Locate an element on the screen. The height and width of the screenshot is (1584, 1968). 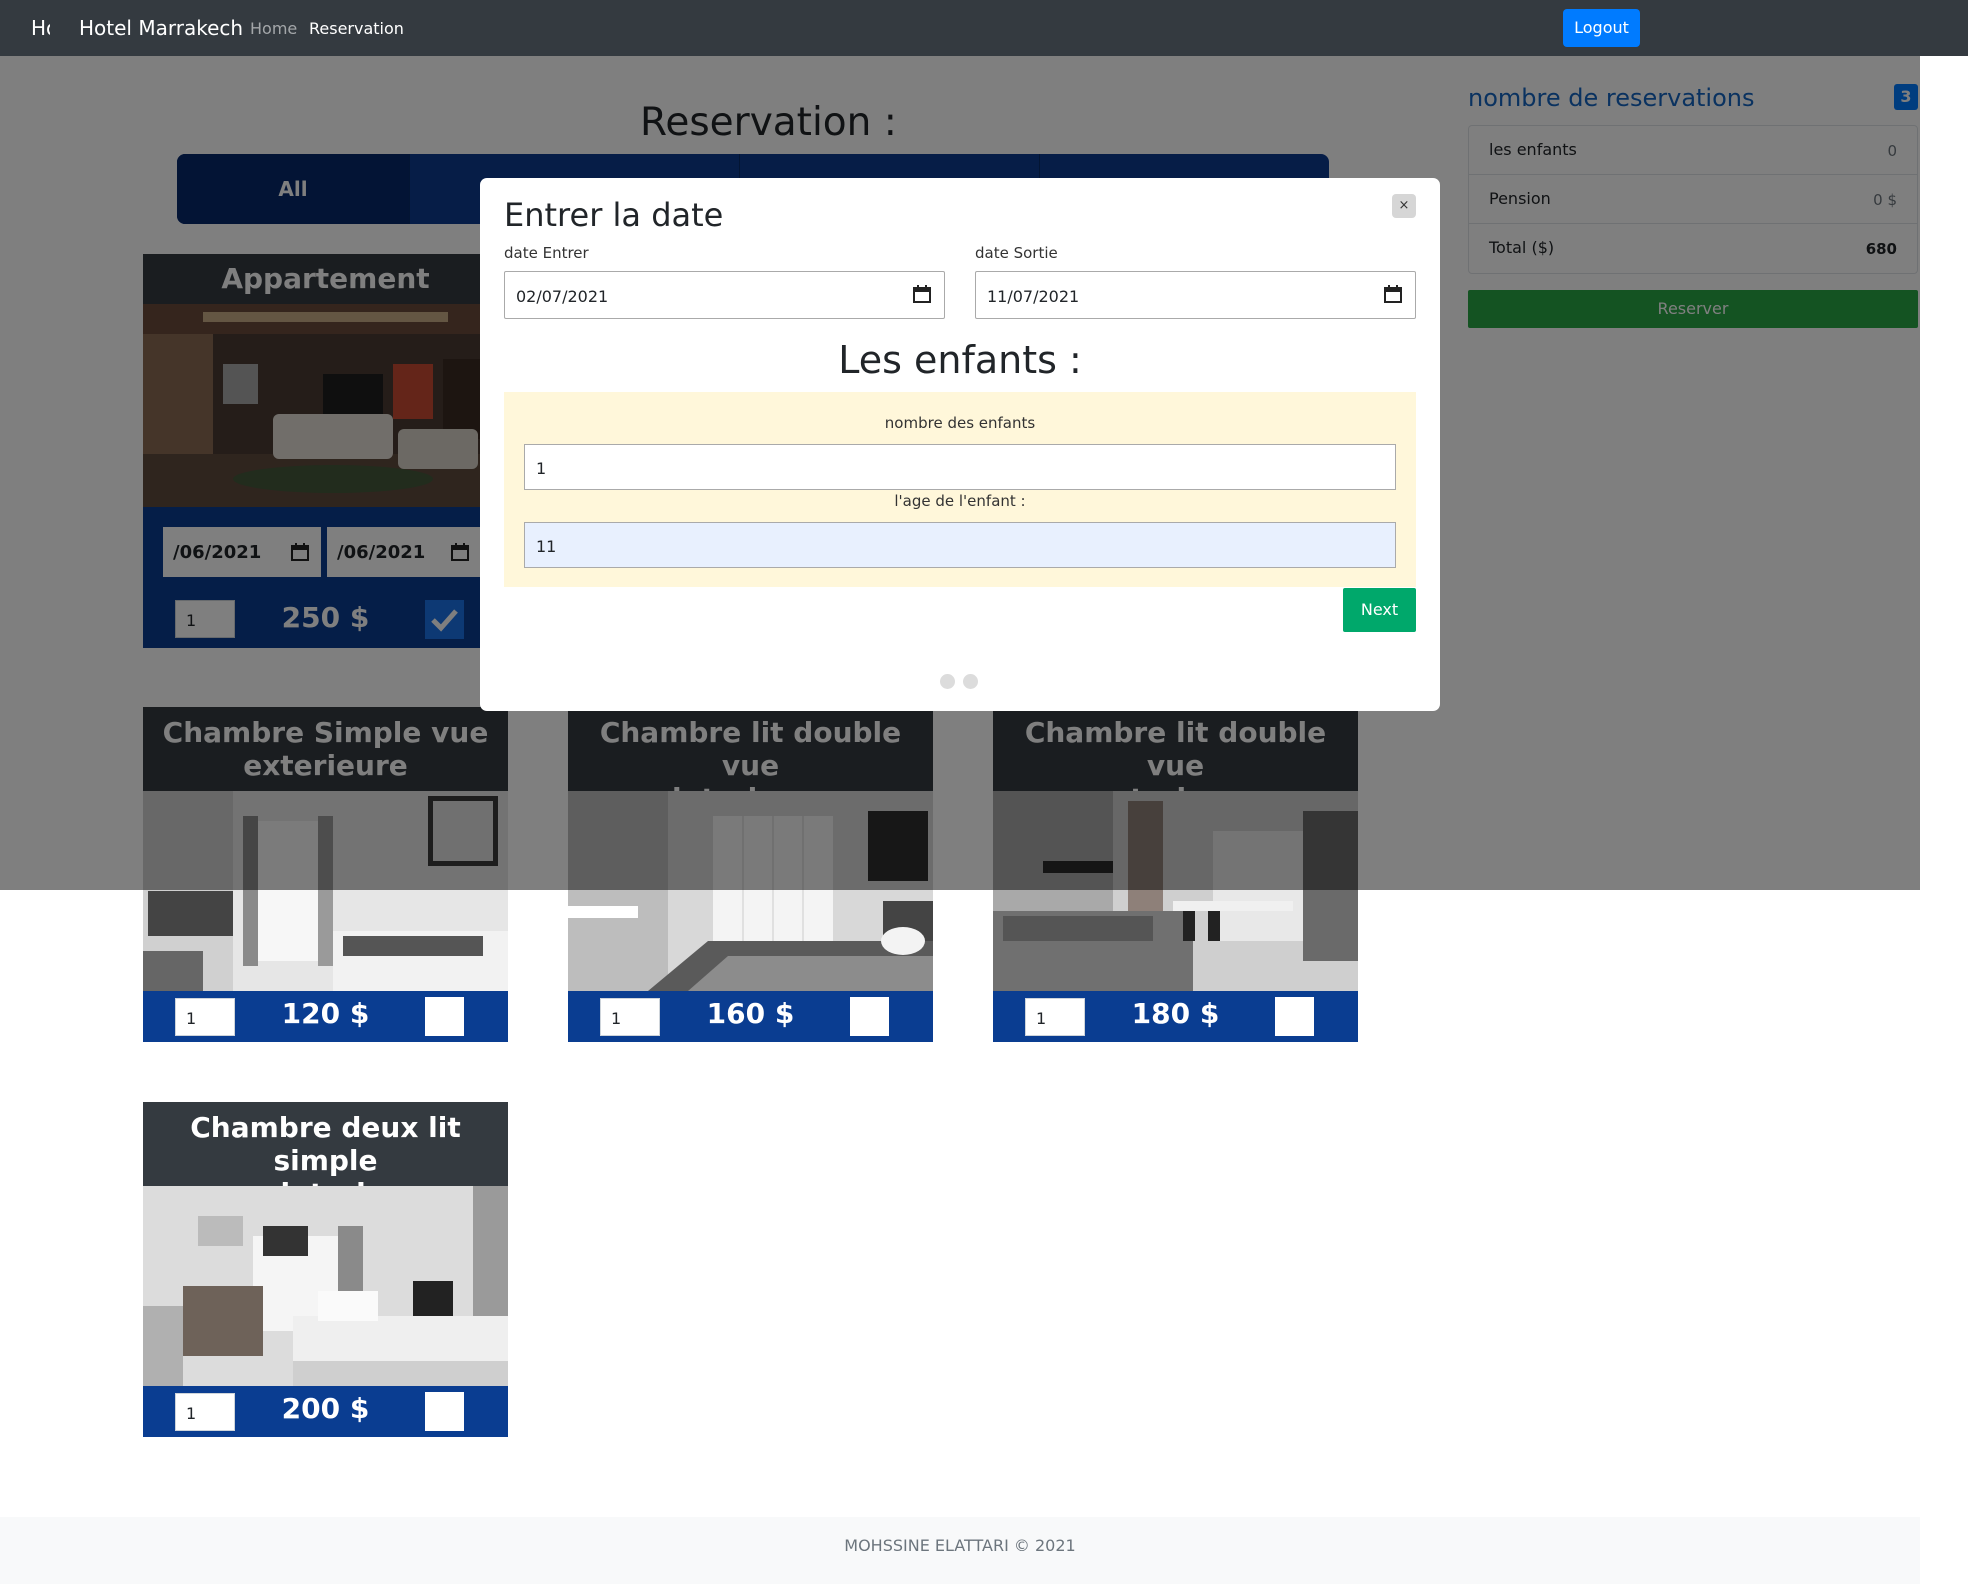
room-title-line: Chambre deux lit simple is located at coordinates (325, 1144).